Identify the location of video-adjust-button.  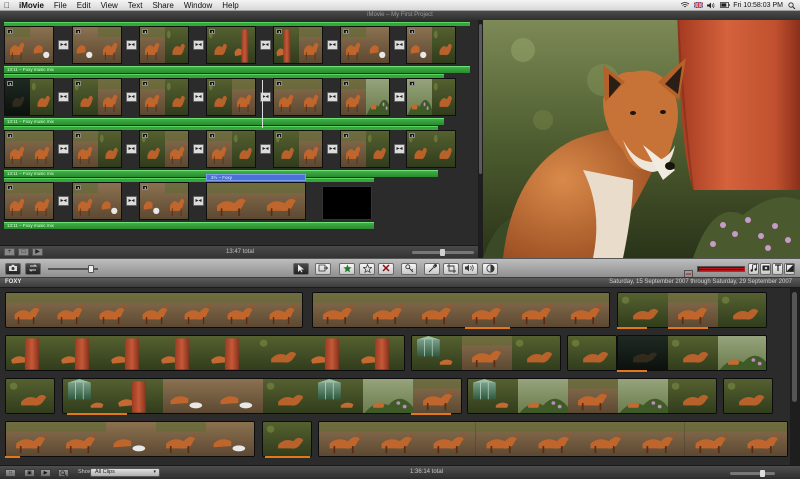
(490, 269).